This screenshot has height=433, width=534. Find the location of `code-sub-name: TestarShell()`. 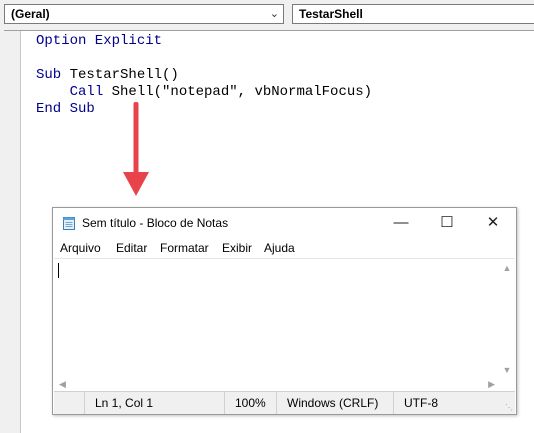

code-sub-name: TestarShell() is located at coordinates (120, 75).